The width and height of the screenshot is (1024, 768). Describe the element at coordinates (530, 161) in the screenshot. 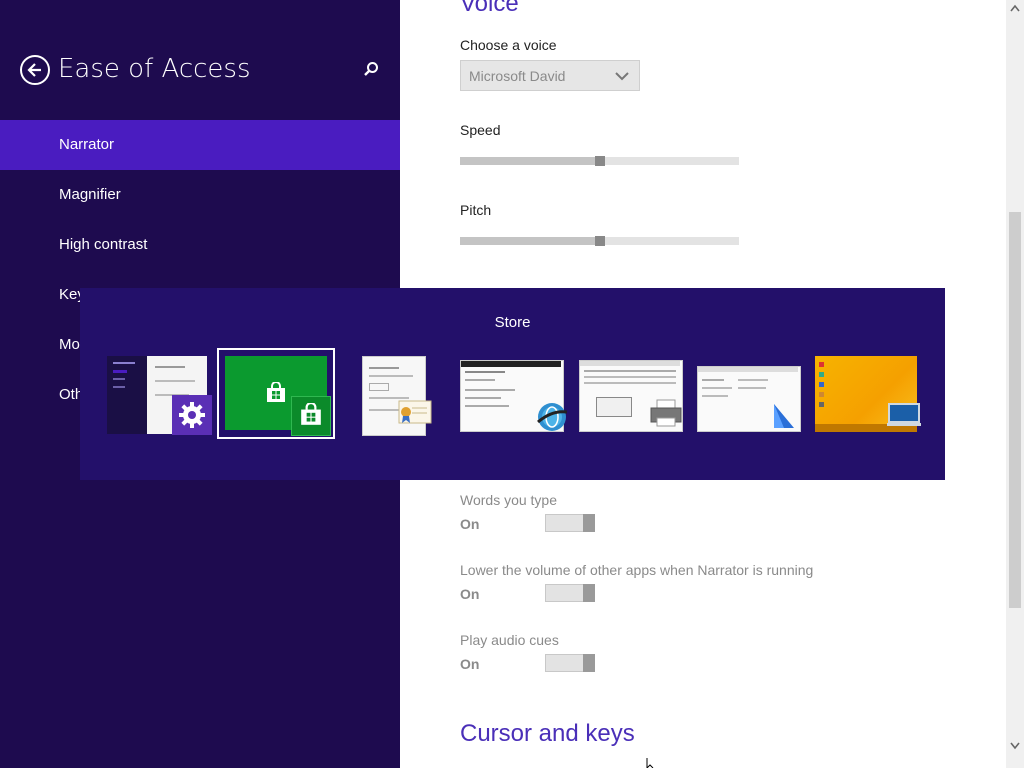

I see `speed-slider-fill` at that location.